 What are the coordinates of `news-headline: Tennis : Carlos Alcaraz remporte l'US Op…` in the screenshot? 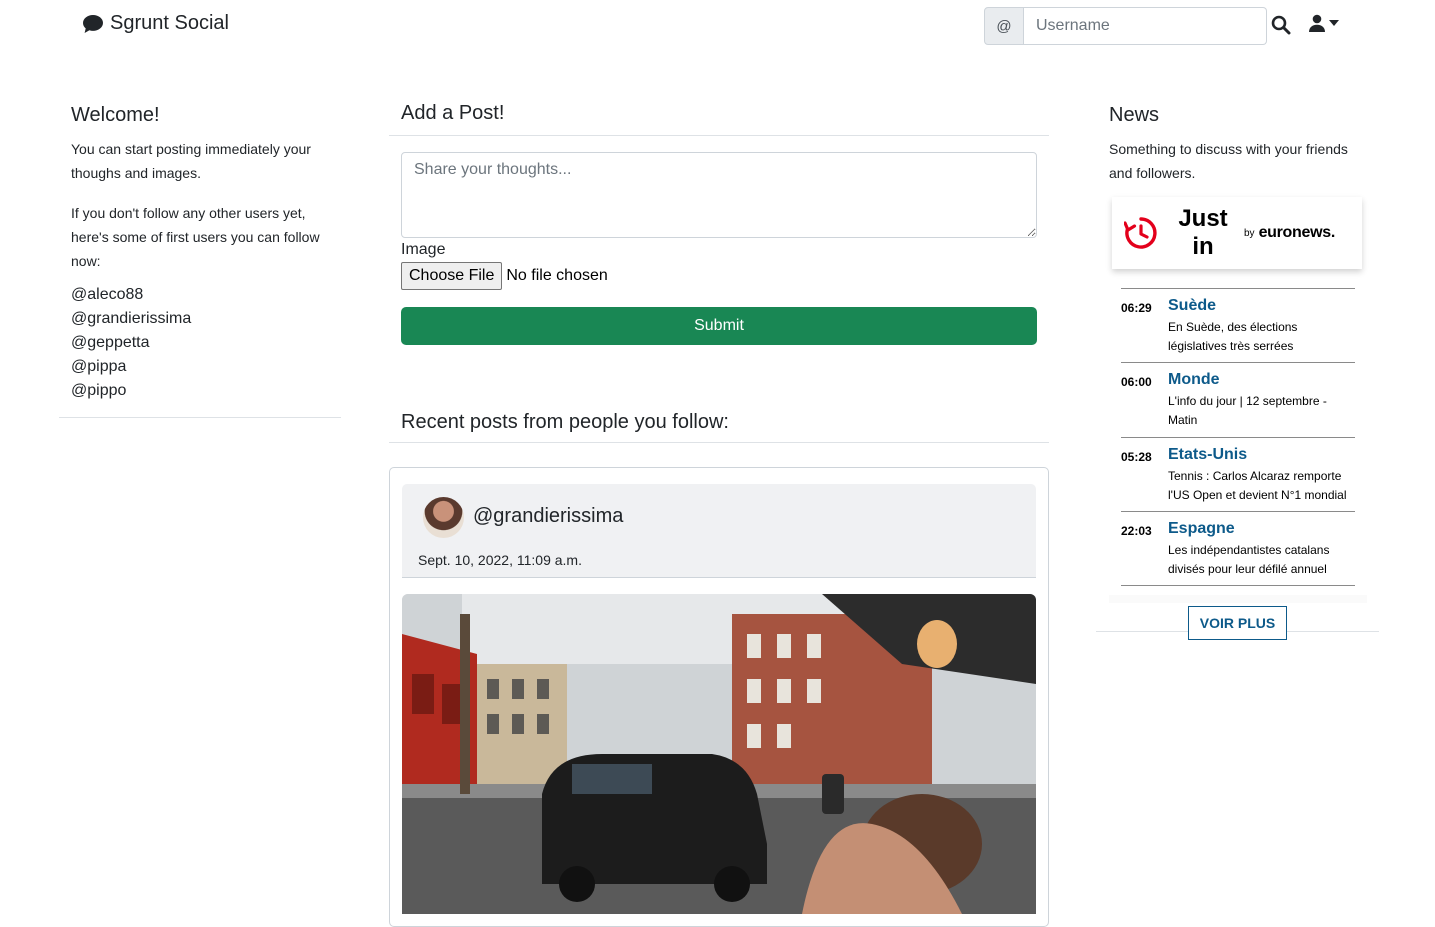 It's located at (1261, 486).